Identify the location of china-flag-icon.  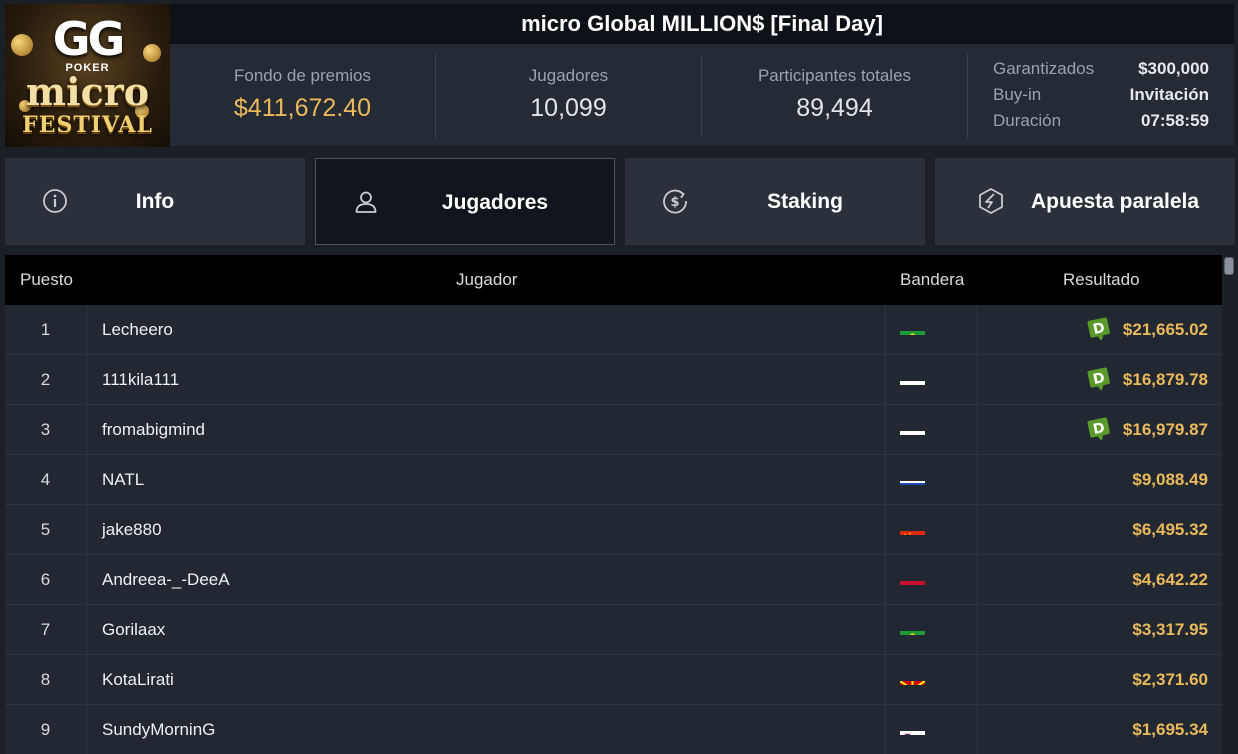
(912, 526).